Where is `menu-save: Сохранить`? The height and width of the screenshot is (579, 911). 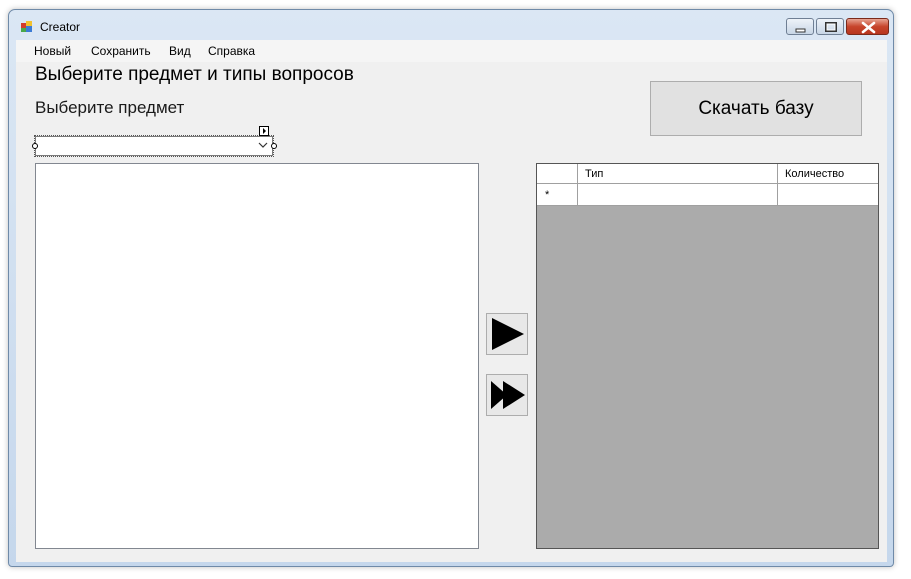
menu-save: Сохранить is located at coordinates (121, 51).